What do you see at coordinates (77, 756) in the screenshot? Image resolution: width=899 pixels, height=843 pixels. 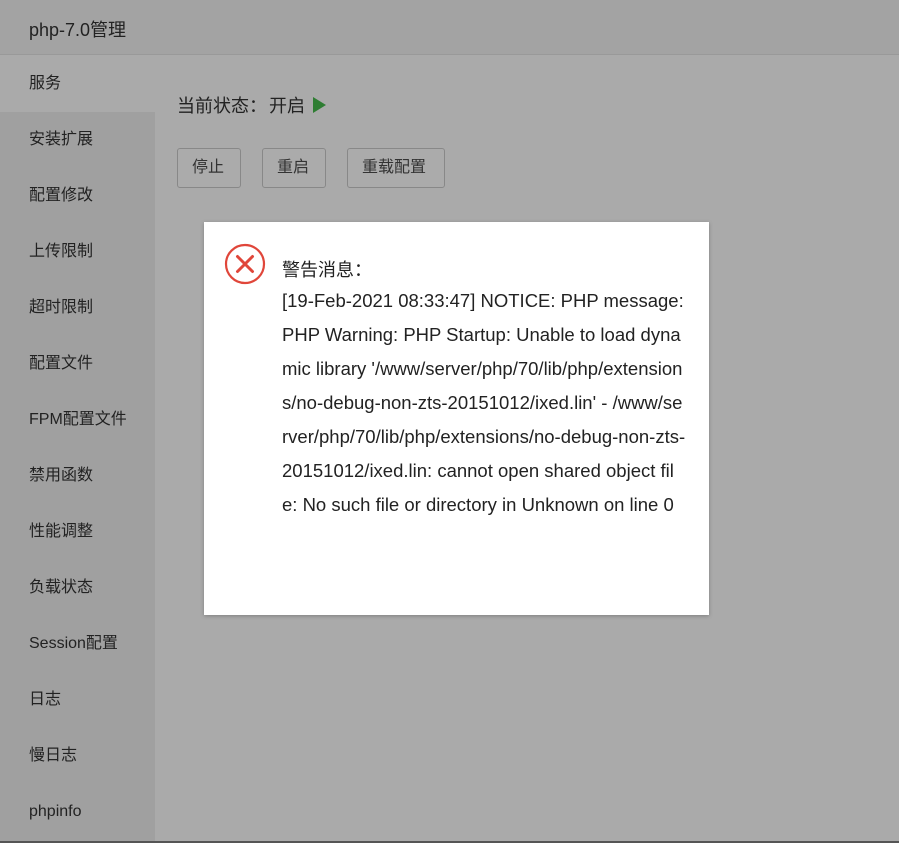 I see `sidebar-item-slow-log: 慢日志` at bounding box center [77, 756].